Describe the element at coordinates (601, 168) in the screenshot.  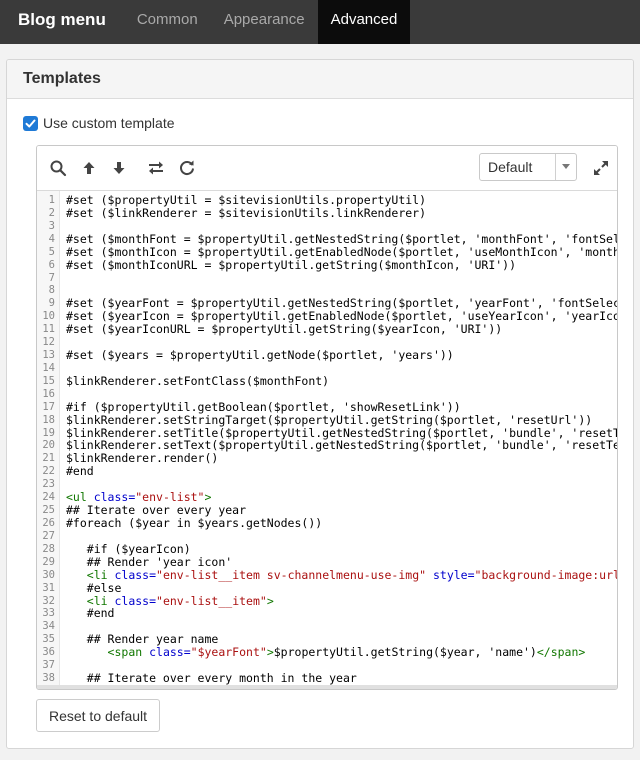
I see `expand-icon` at that location.